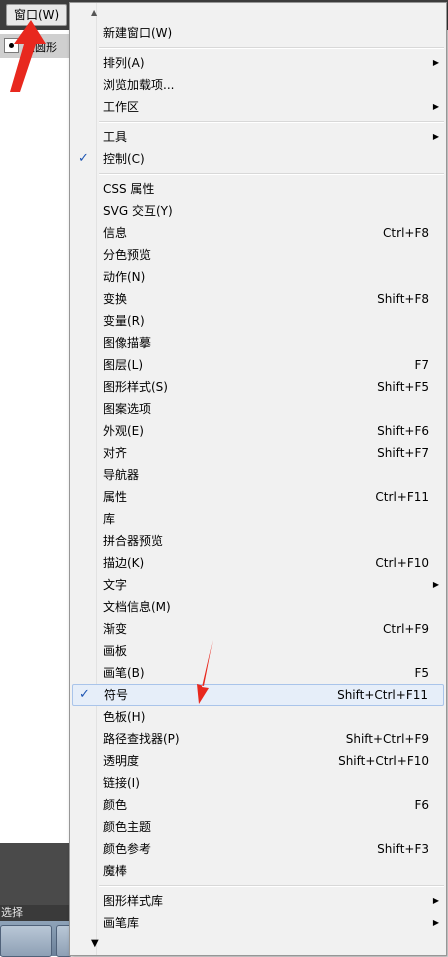 Image resolution: width=448 pixels, height=957 pixels. Describe the element at coordinates (258, 497) in the screenshot. I see `menu-item: 属性 Ctrl+F11` at that location.